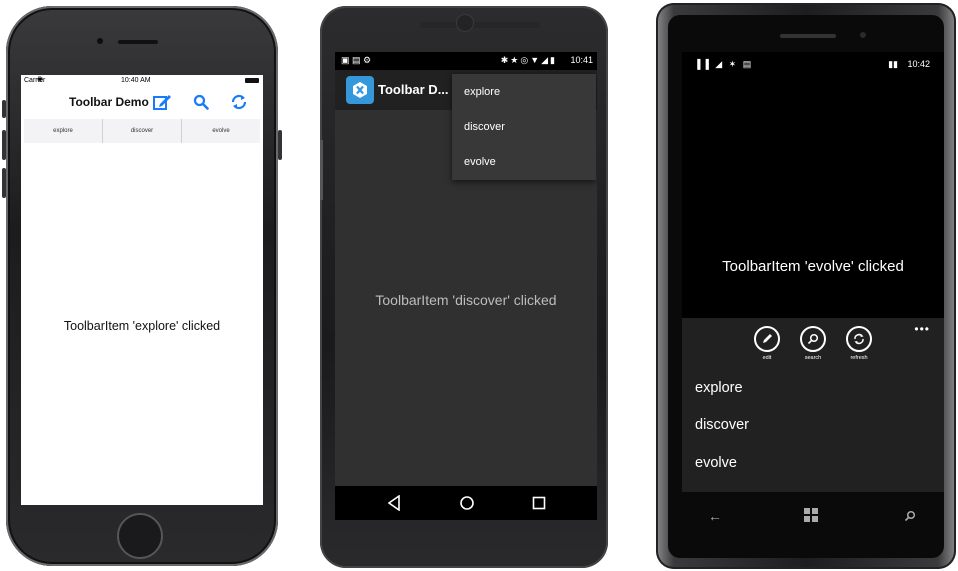 The width and height of the screenshot is (958, 571). What do you see at coordinates (813, 358) in the screenshot?
I see `search-label: search` at bounding box center [813, 358].